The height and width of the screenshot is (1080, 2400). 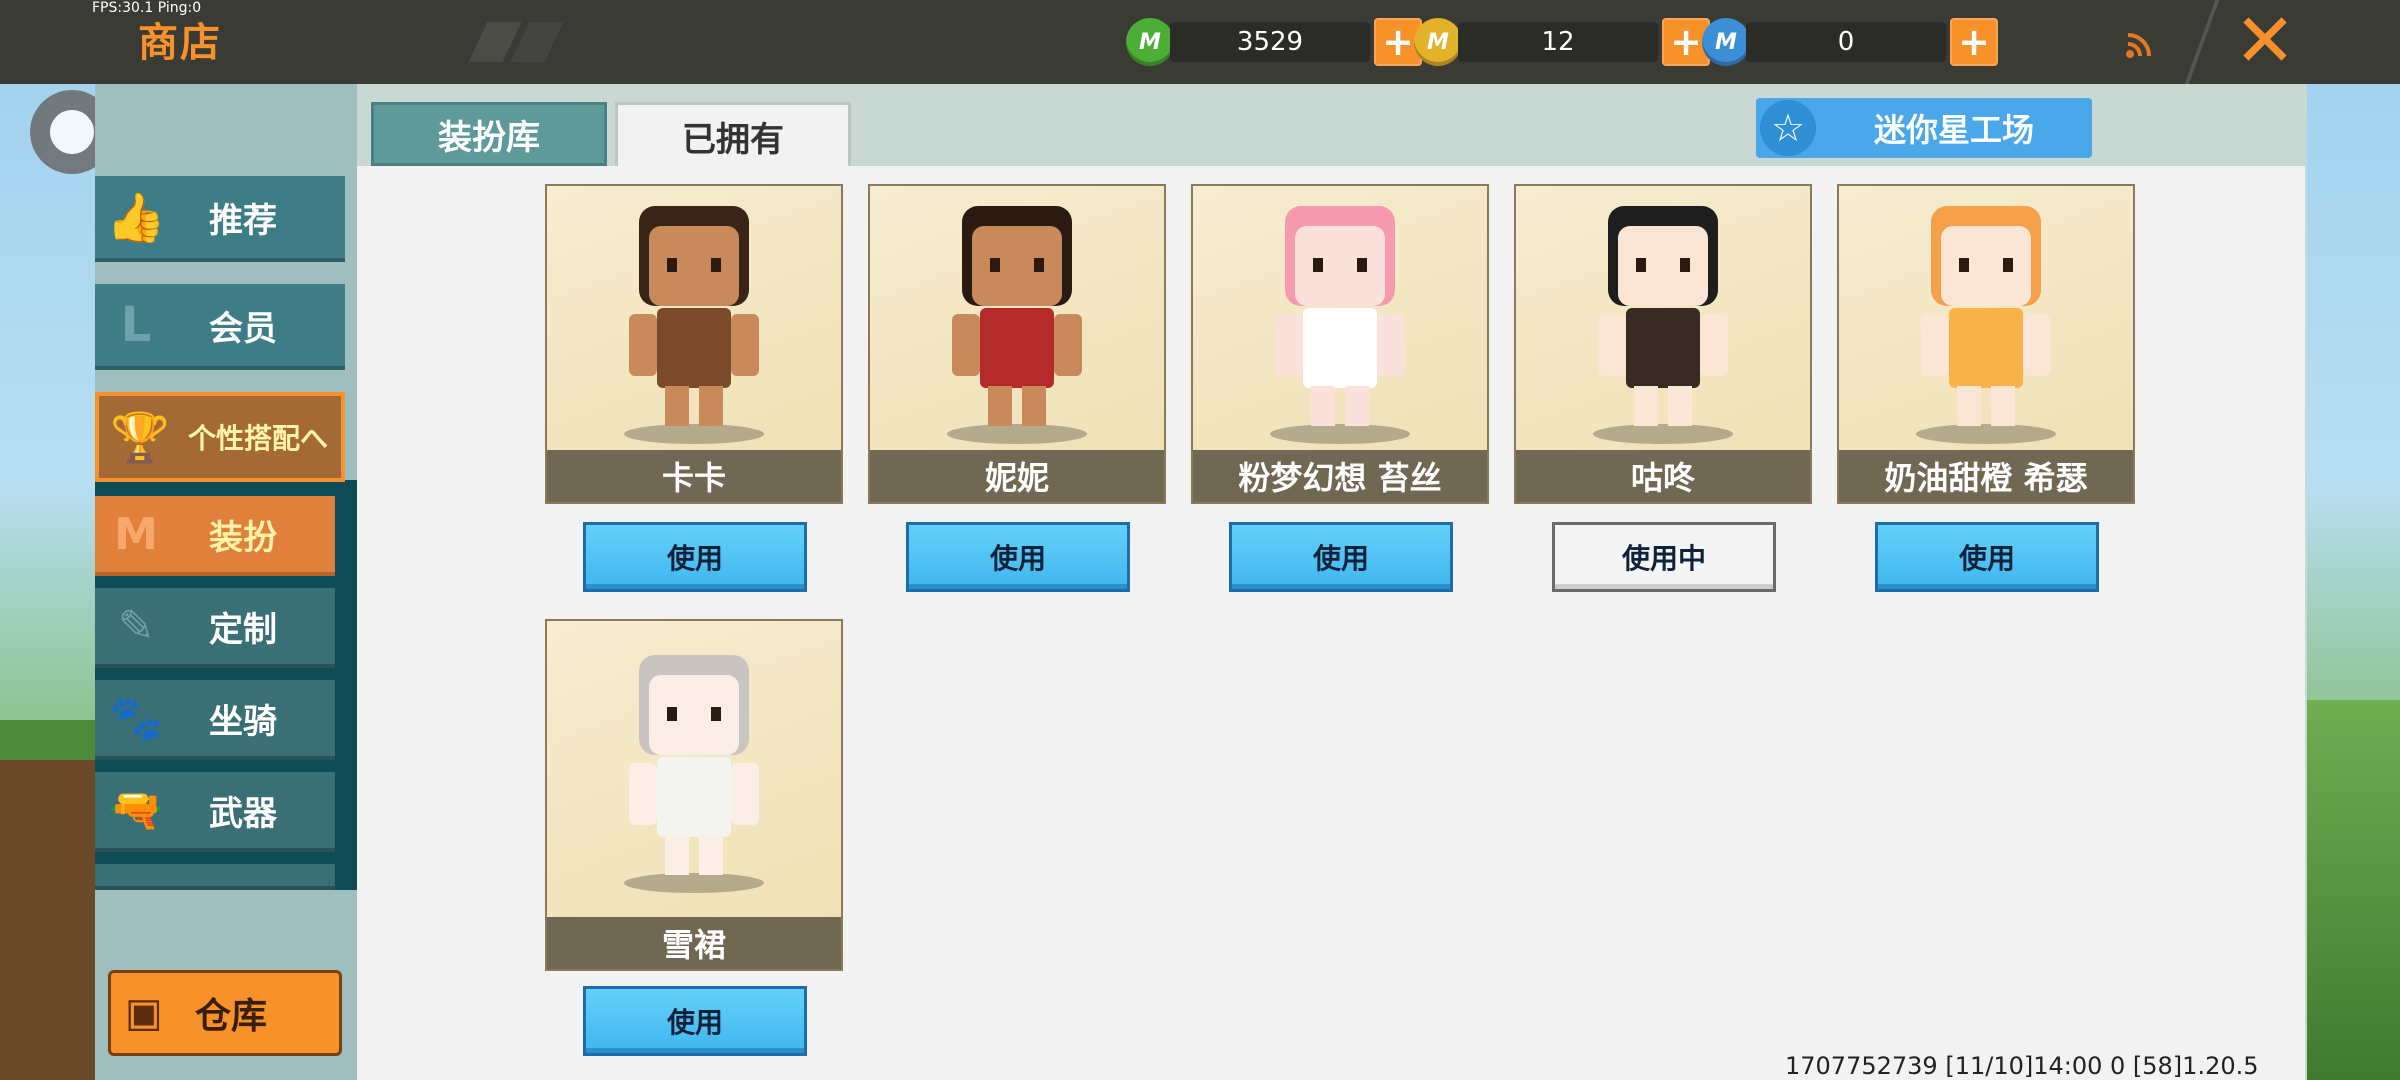 What do you see at coordinates (257, 438) in the screenshot?
I see `sidebar-item-label: 个性搭配へ` at bounding box center [257, 438].